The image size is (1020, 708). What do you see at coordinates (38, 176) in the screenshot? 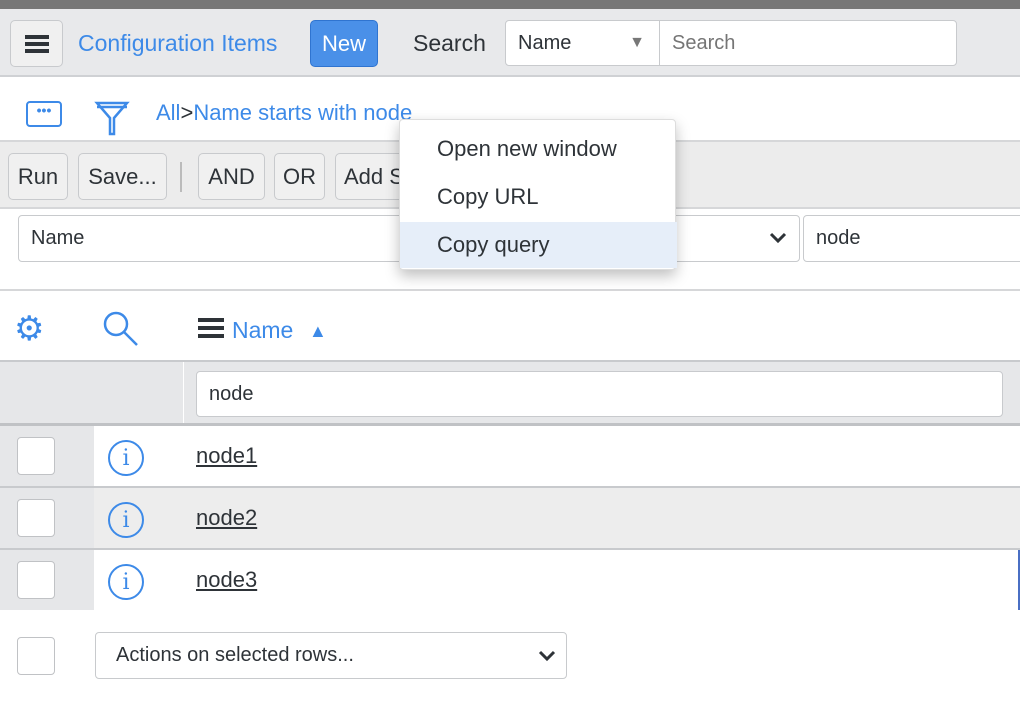
I see `run-button: Run` at bounding box center [38, 176].